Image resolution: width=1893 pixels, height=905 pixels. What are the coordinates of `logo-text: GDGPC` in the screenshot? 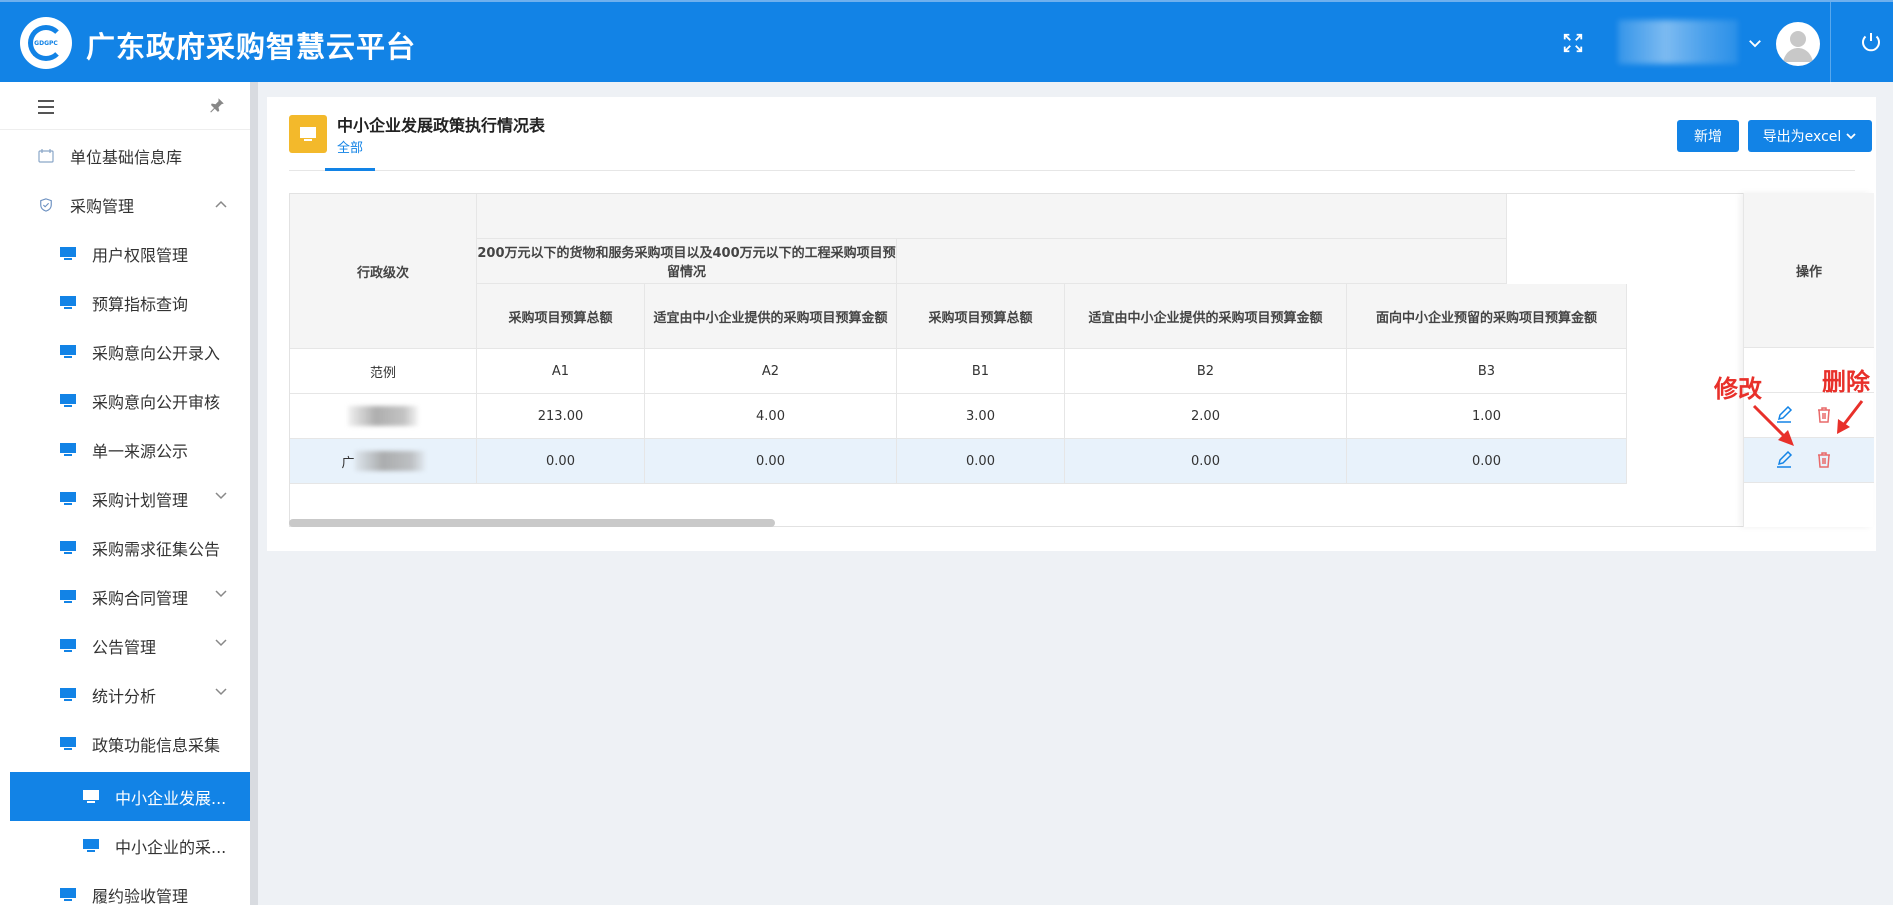 It's located at (46, 43).